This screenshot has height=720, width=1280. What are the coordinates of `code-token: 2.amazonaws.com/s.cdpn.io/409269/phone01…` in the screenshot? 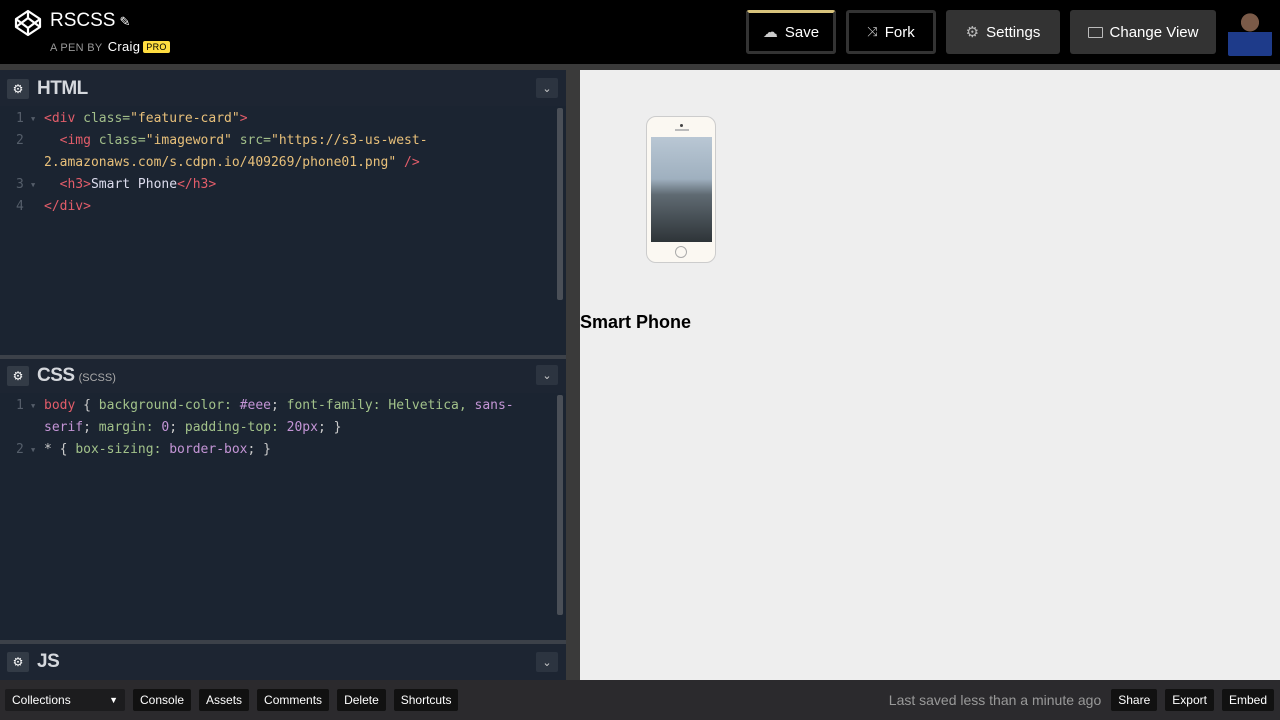 It's located at (224, 162).